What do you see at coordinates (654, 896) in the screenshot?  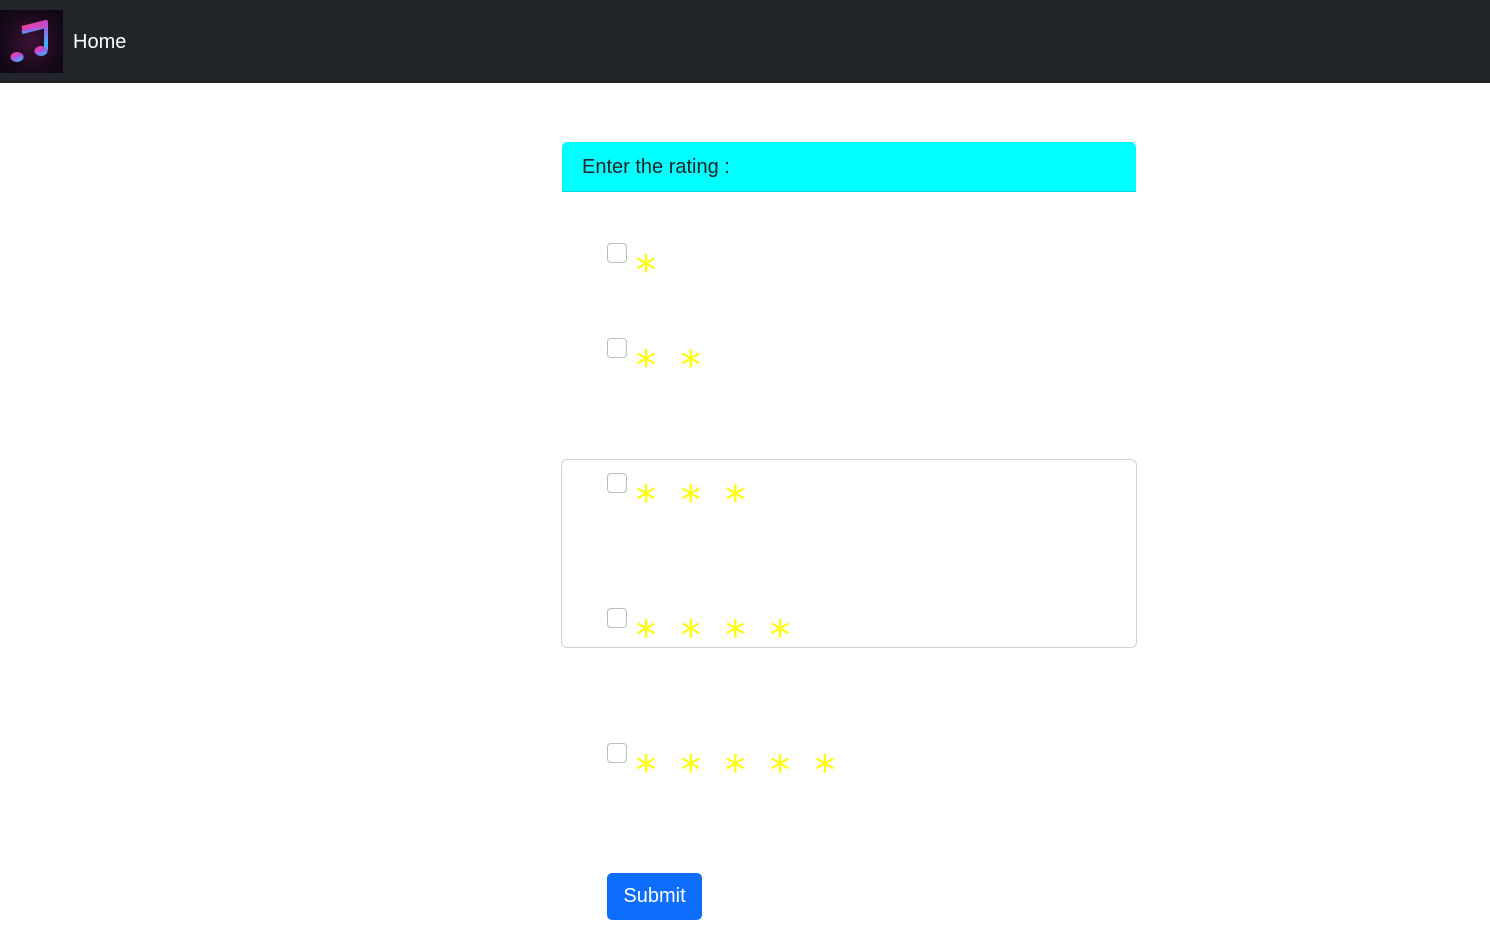 I see `submit-button: Submit` at bounding box center [654, 896].